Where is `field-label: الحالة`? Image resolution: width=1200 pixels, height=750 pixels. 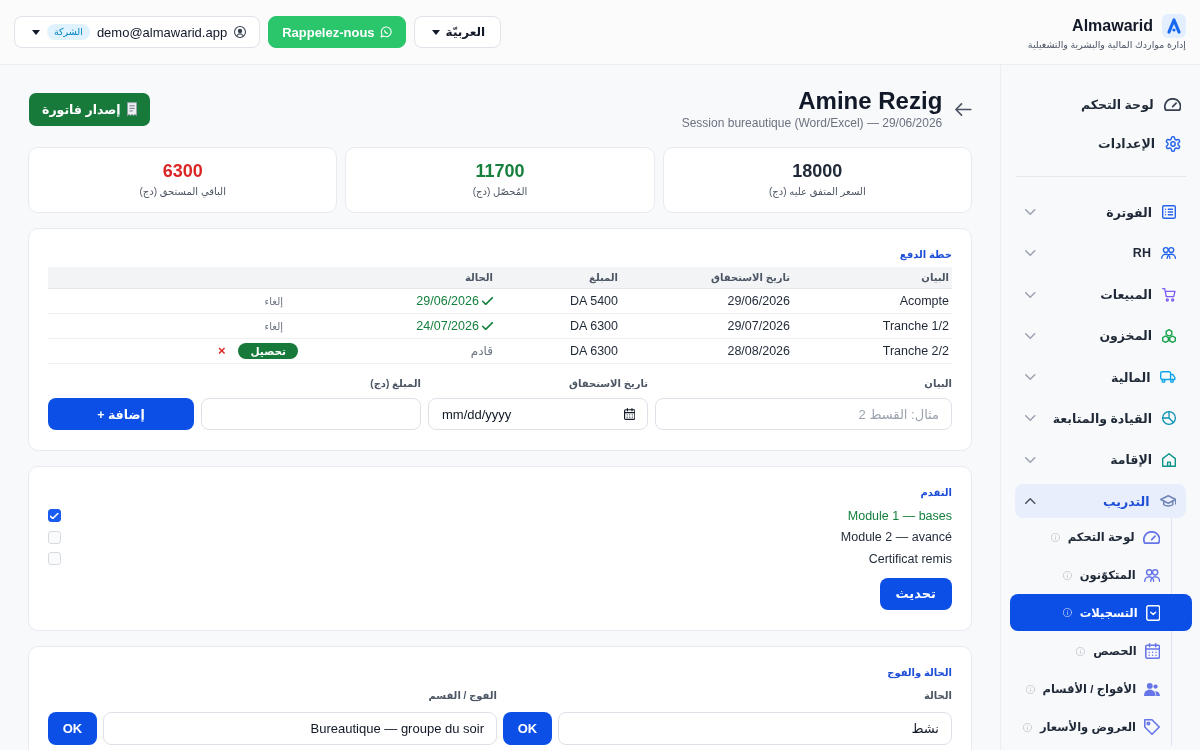
field-label: الحالة is located at coordinates (937, 695).